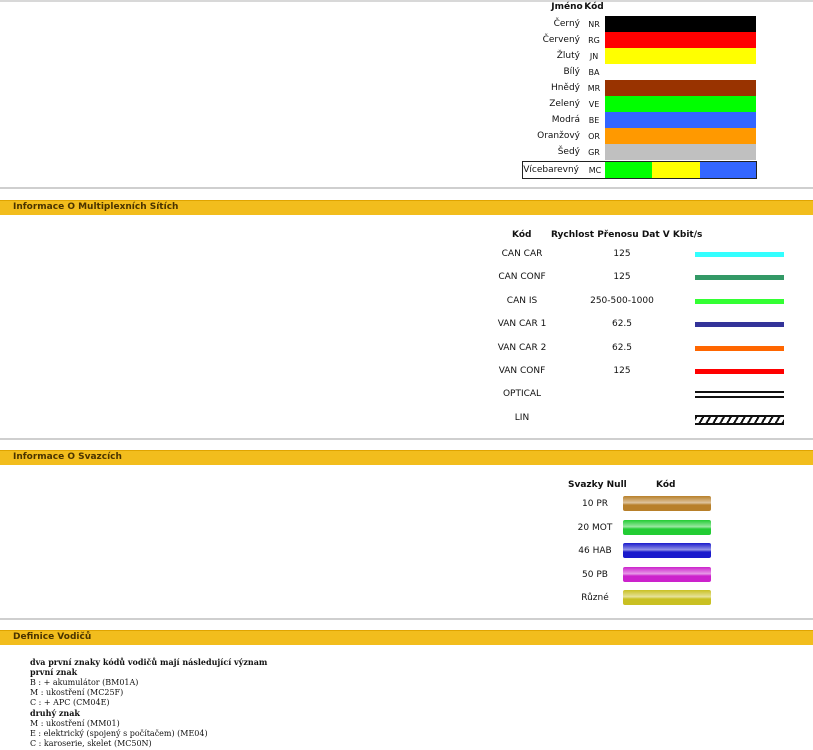  Describe the element at coordinates (522, 371) in the screenshot. I see `network-name: VAN CONF` at that location.